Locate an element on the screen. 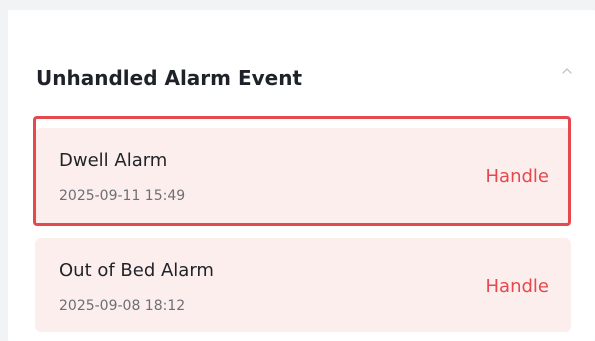 This screenshot has width=595, height=341. section-title: Unhandled Alarm Event is located at coordinates (169, 78).